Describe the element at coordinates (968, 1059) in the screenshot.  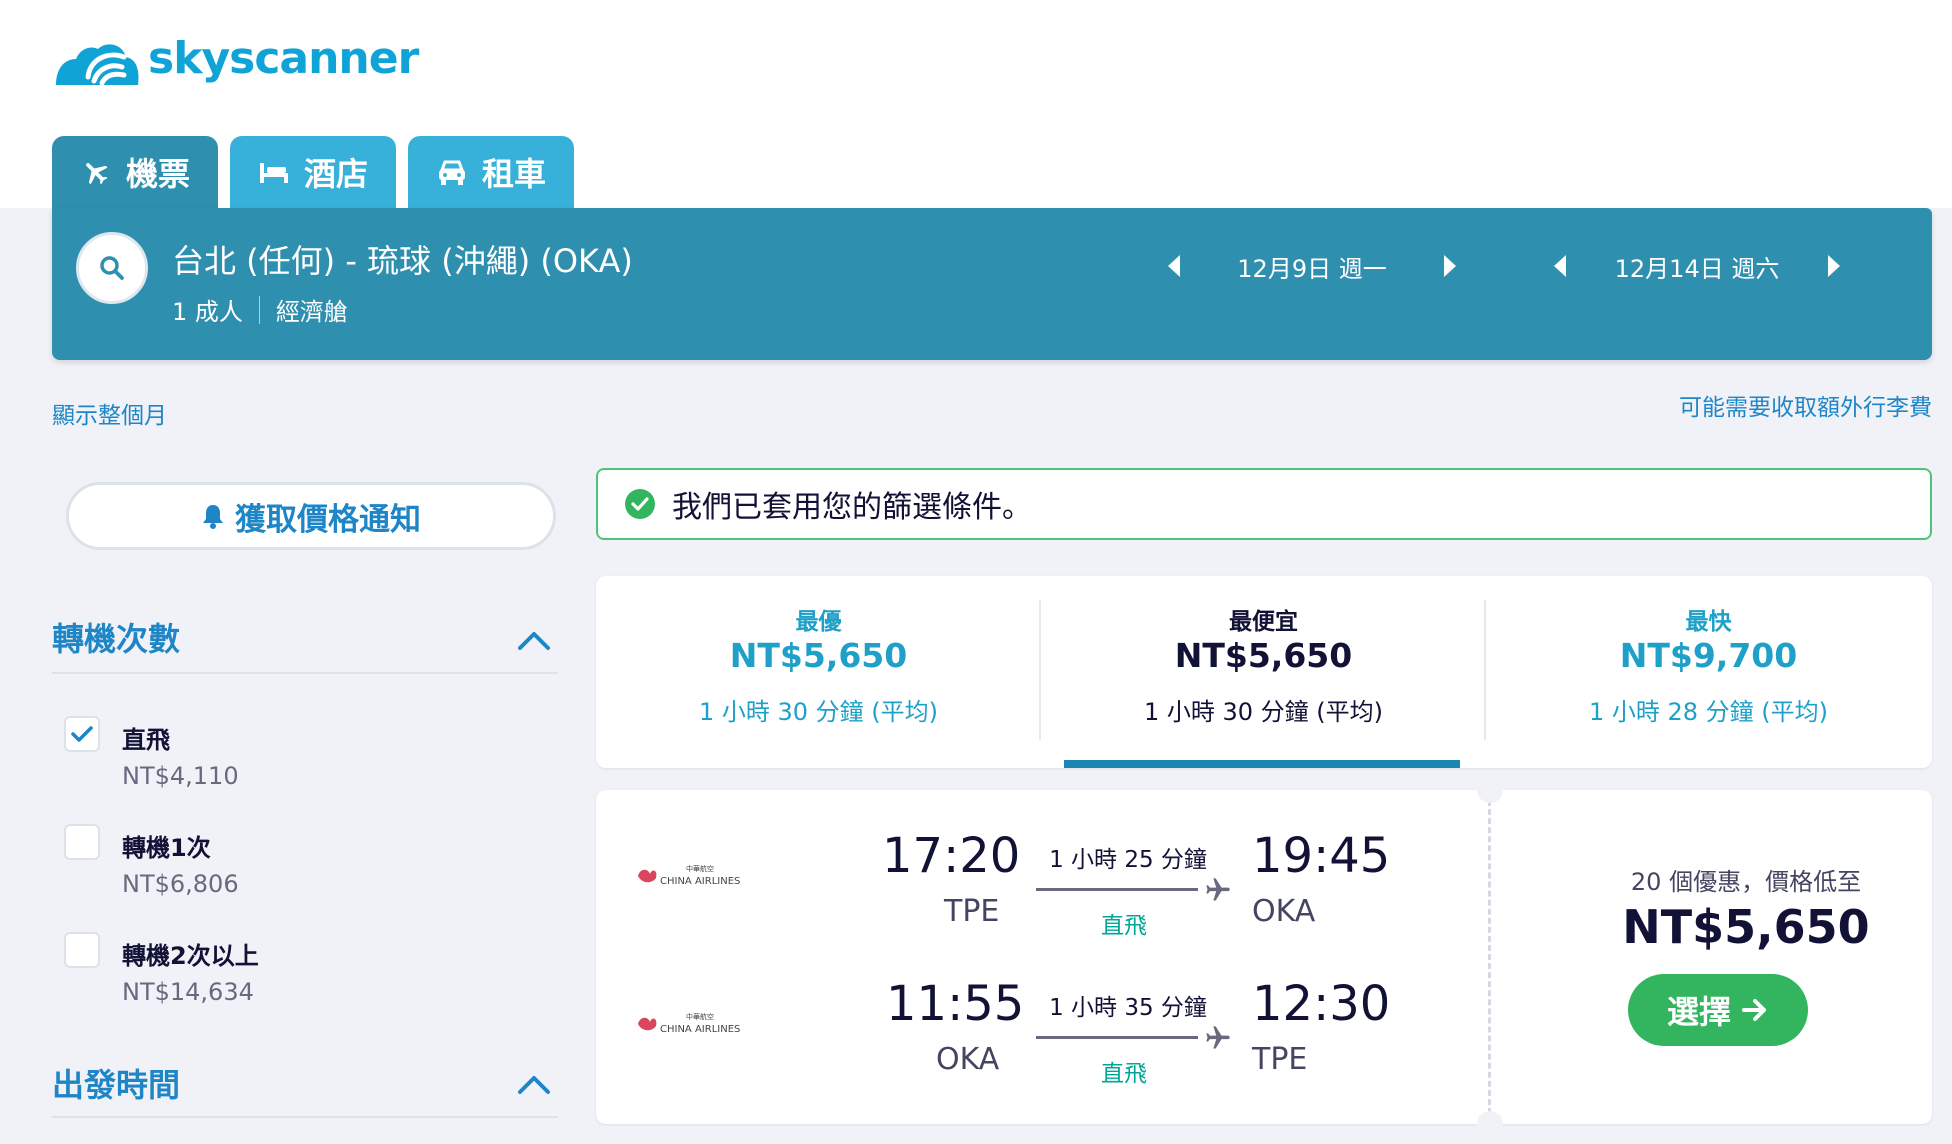
I see `departure-airport: OKA` at that location.